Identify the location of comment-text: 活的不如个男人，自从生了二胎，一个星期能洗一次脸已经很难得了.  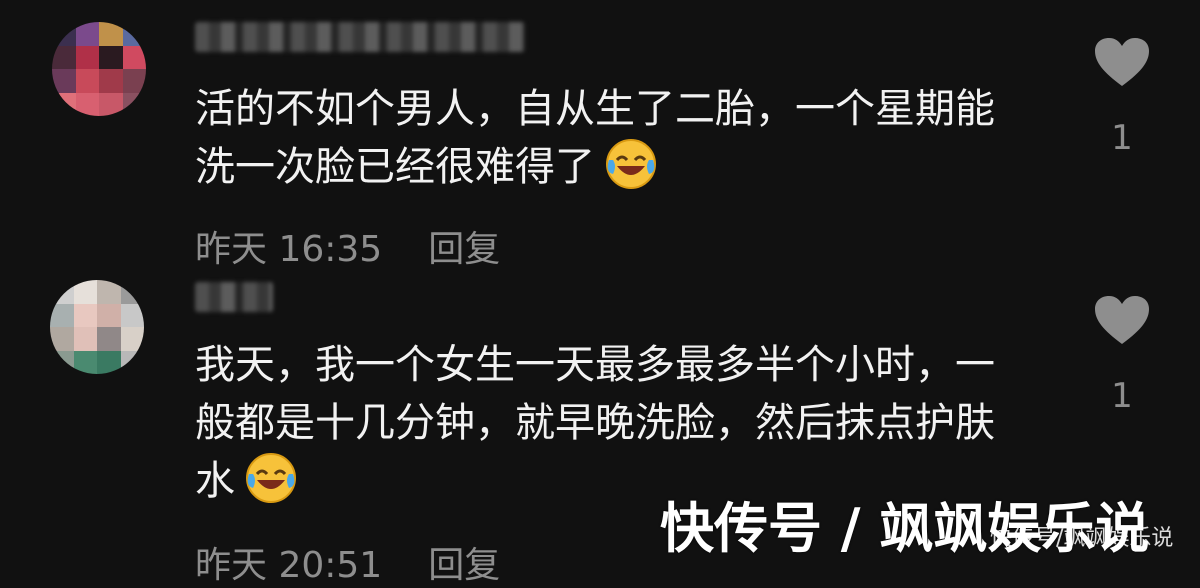
(595, 138).